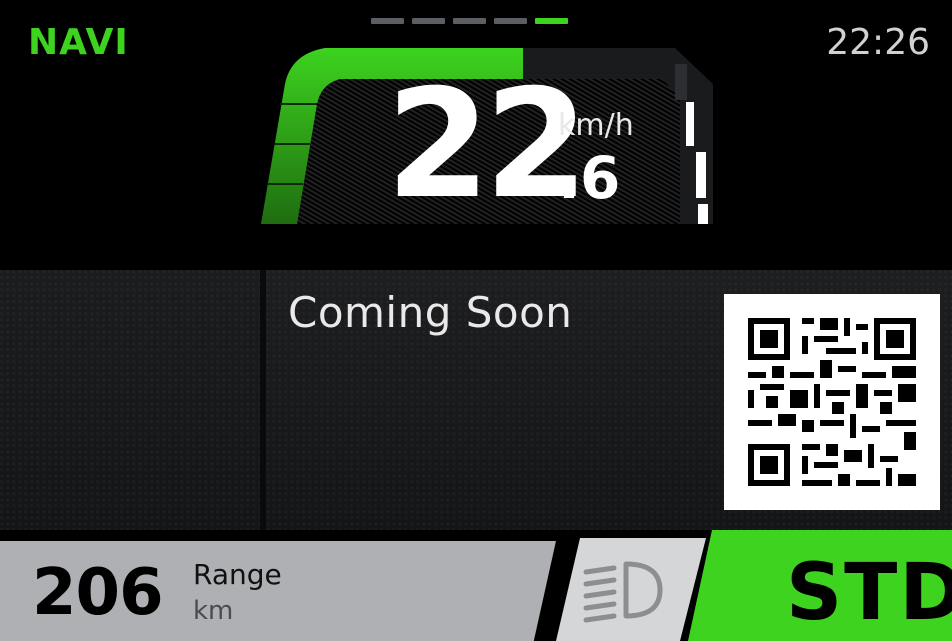 Image resolution: width=952 pixels, height=641 pixels. What do you see at coordinates (213, 611) in the screenshot?
I see `range-unit: km` at bounding box center [213, 611].